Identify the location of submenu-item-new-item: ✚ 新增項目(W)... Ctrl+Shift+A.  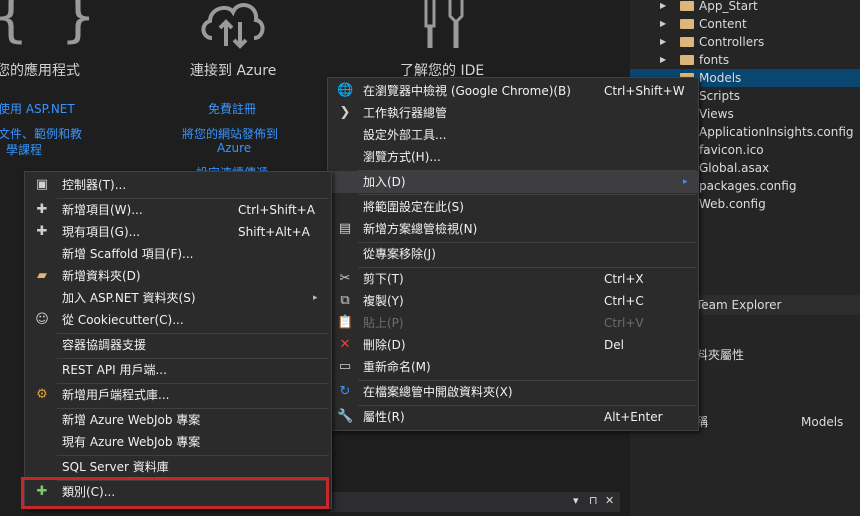
(178, 210).